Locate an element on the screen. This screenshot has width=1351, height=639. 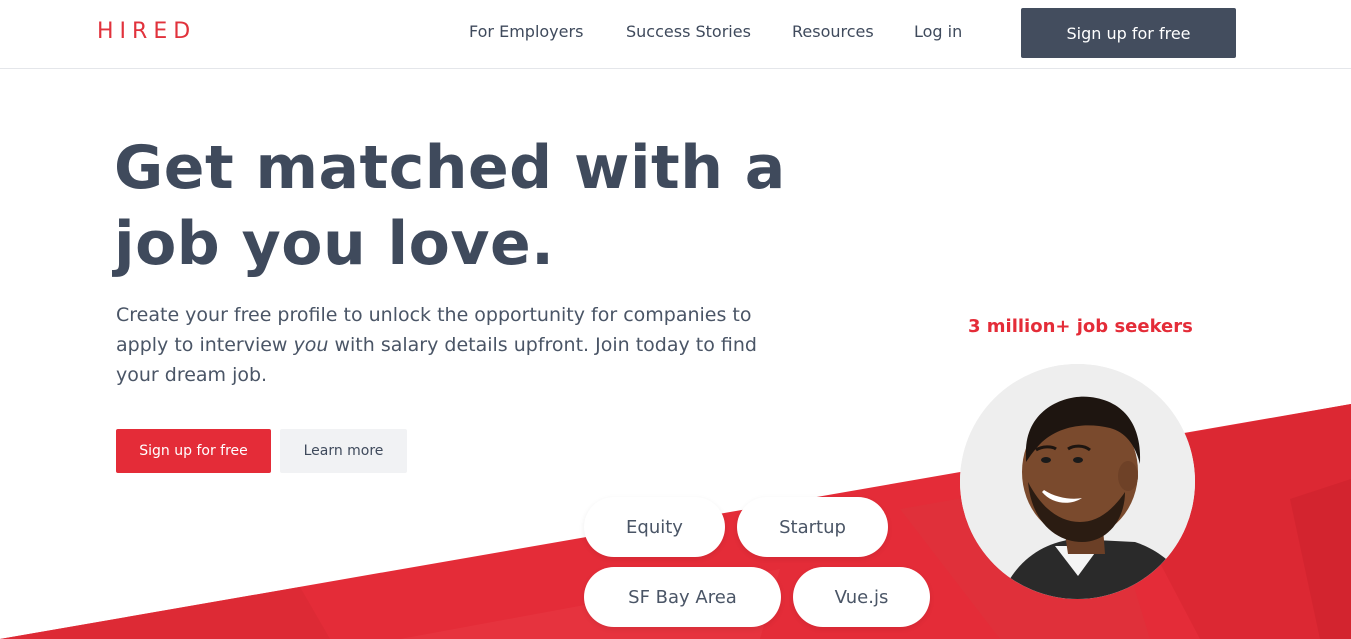
tag-vuejs: Vue.js is located at coordinates (861, 597).